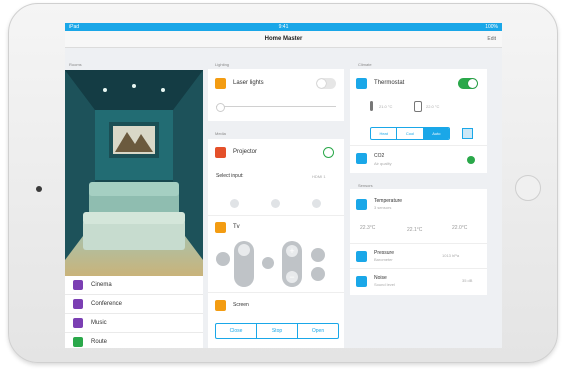  What do you see at coordinates (75, 64) in the screenshot?
I see `rooms-header: Rooms` at bounding box center [75, 64].